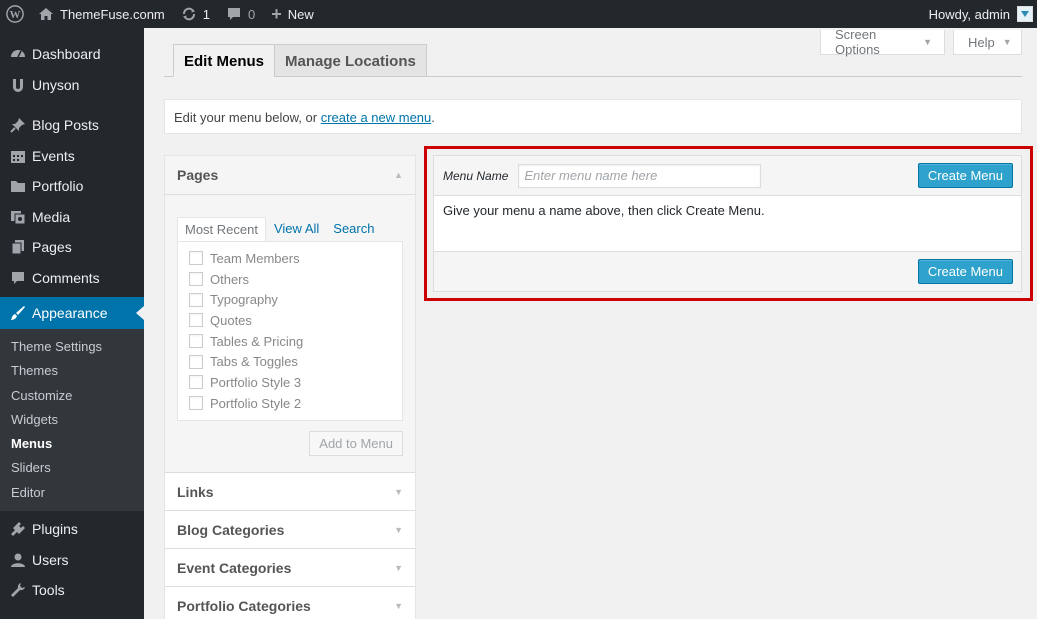 The image size is (1037, 619). Describe the element at coordinates (18, 247) in the screenshot. I see `pages-icon` at that location.